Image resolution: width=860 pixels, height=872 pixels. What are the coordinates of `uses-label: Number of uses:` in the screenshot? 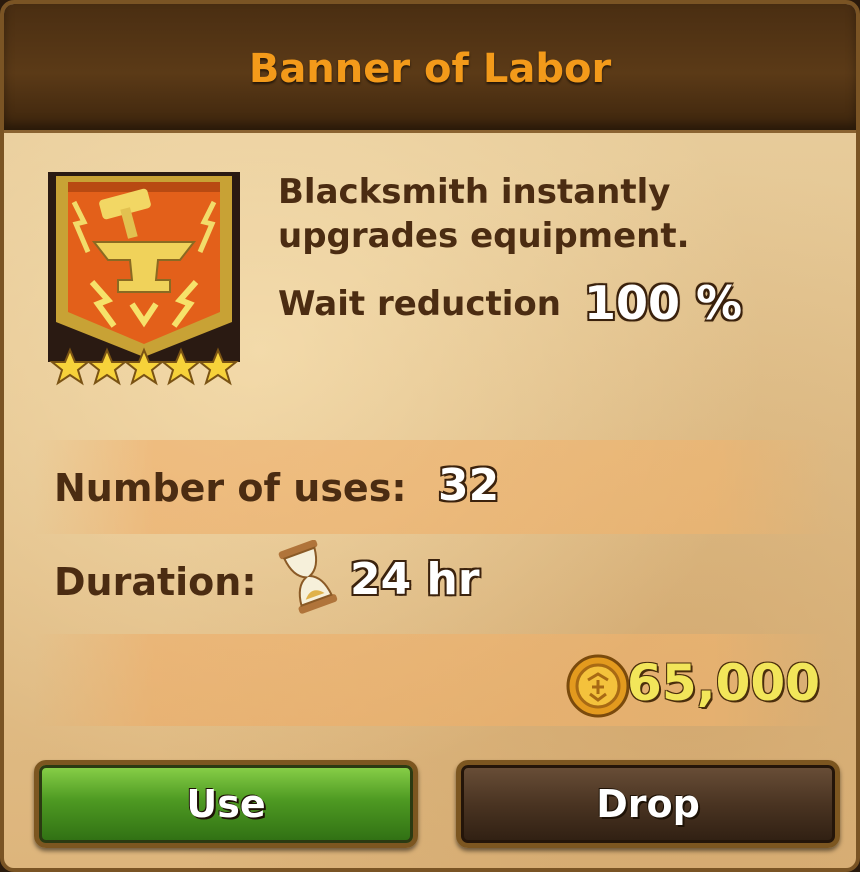 It's located at (230, 488).